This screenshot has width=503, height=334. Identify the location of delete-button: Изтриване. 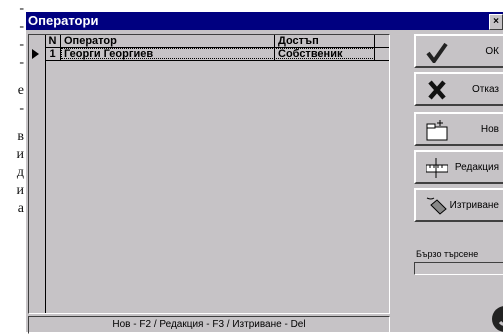
(458, 205).